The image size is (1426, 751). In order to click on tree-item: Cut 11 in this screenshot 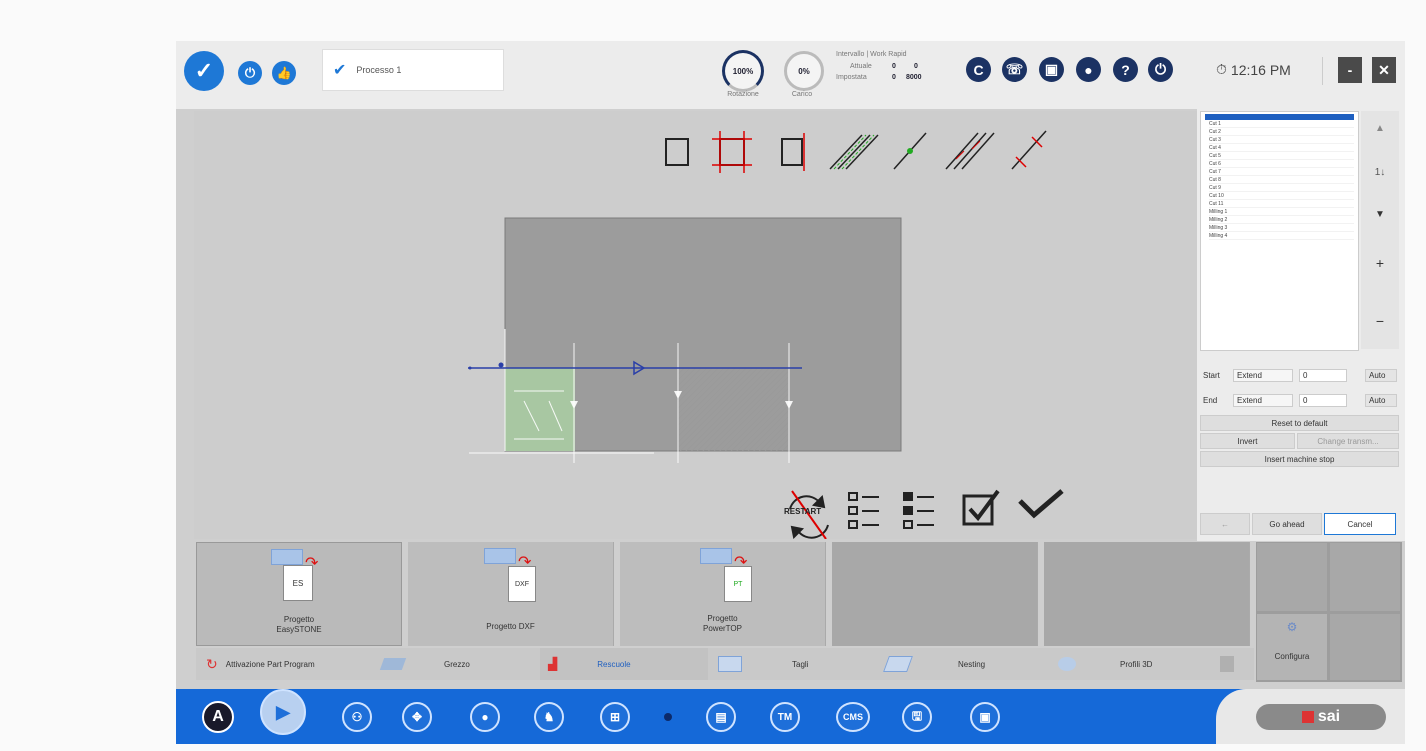, I will do `click(1281, 204)`.